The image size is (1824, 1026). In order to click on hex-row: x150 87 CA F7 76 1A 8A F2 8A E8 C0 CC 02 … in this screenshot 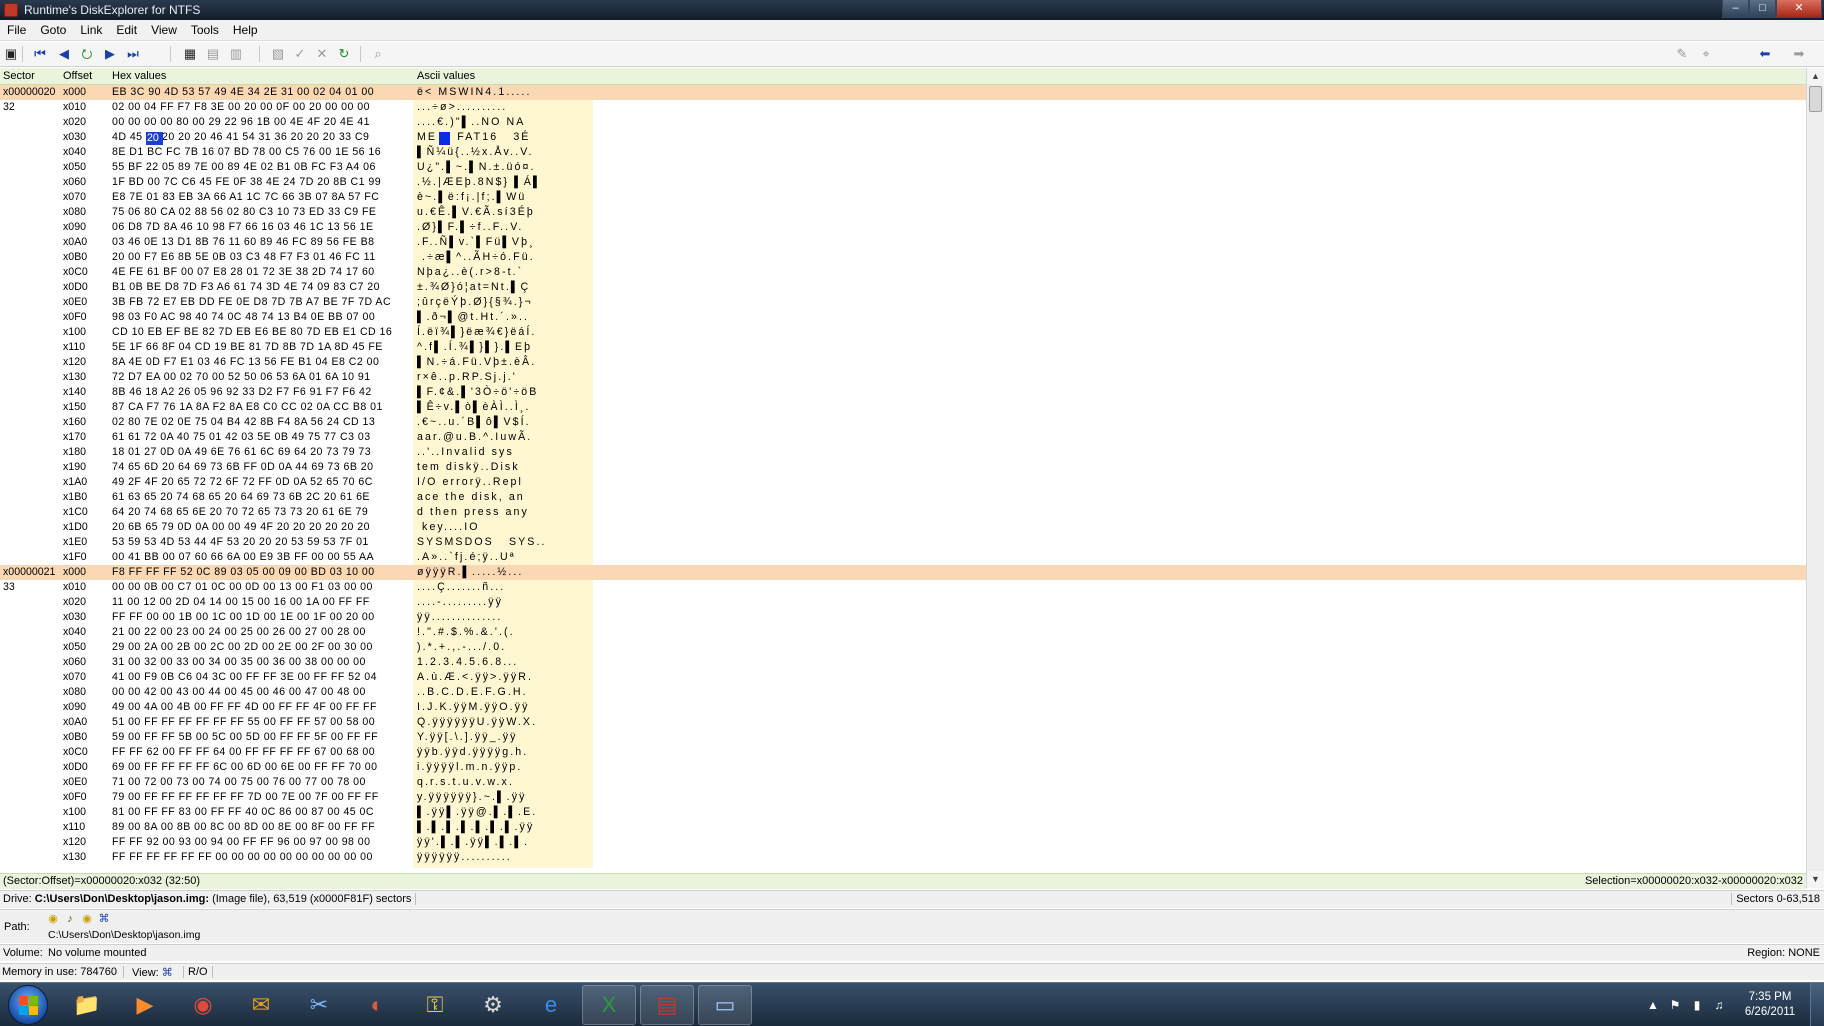, I will do `click(903, 407)`.